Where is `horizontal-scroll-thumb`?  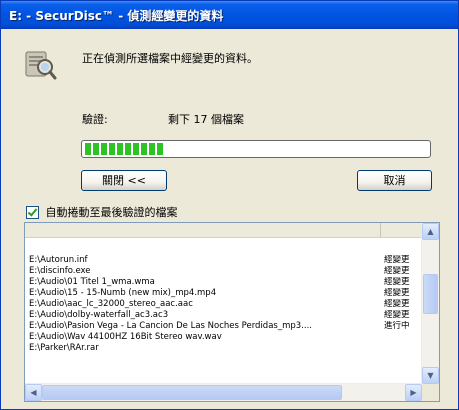 horizontal-scroll-thumb is located at coordinates (192, 392).